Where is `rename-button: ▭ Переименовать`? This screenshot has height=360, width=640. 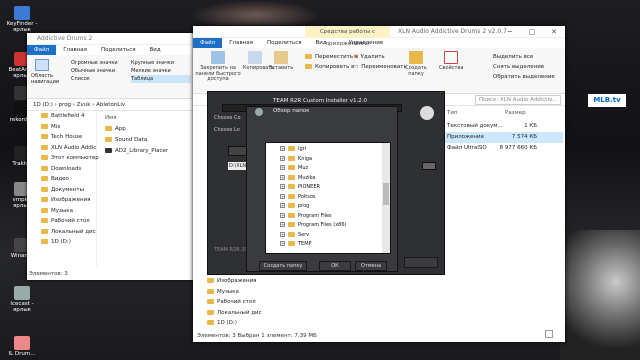
rename-button: ▭ Переименовать is located at coordinates (380, 67).